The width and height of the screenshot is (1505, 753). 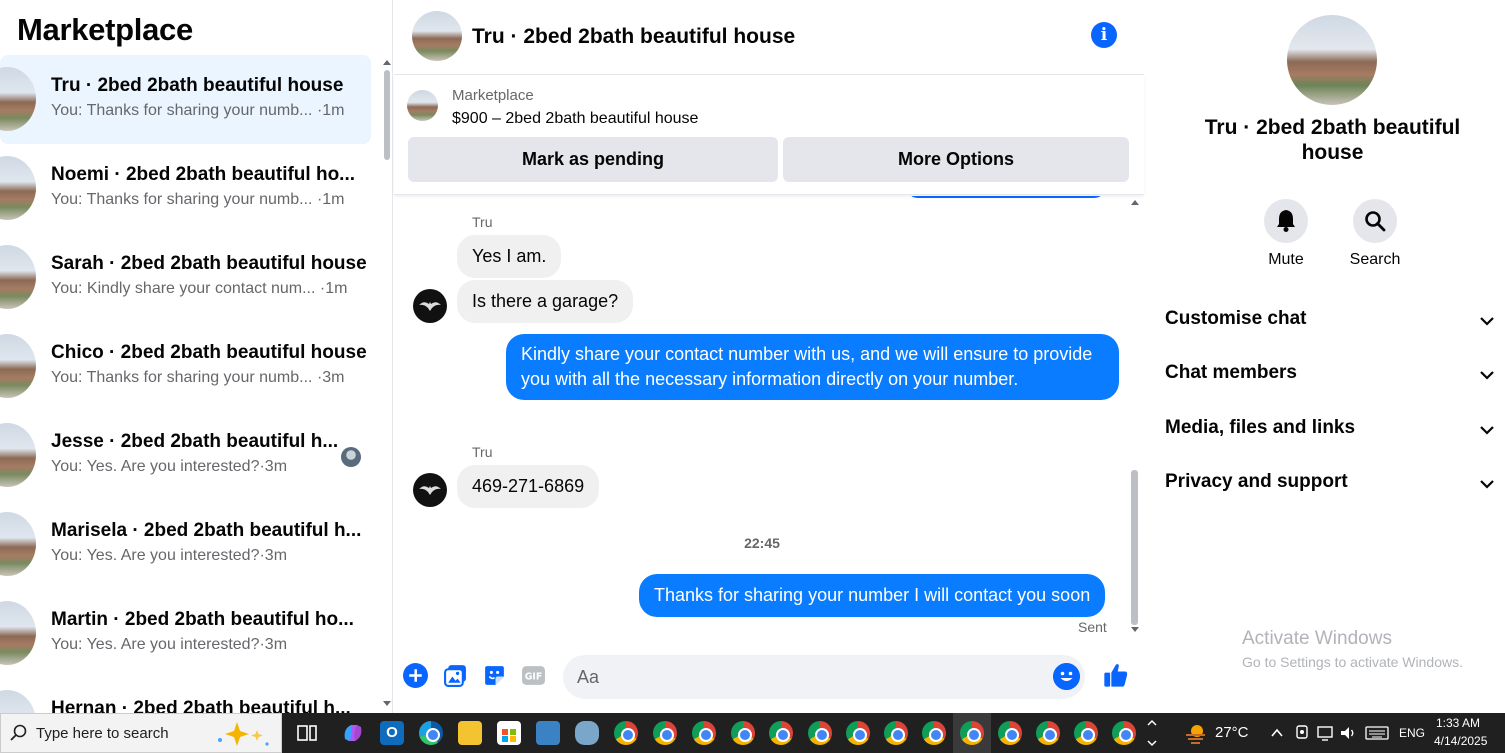 I want to click on customise-chat-row: Customise chat, so click(x=1330, y=323).